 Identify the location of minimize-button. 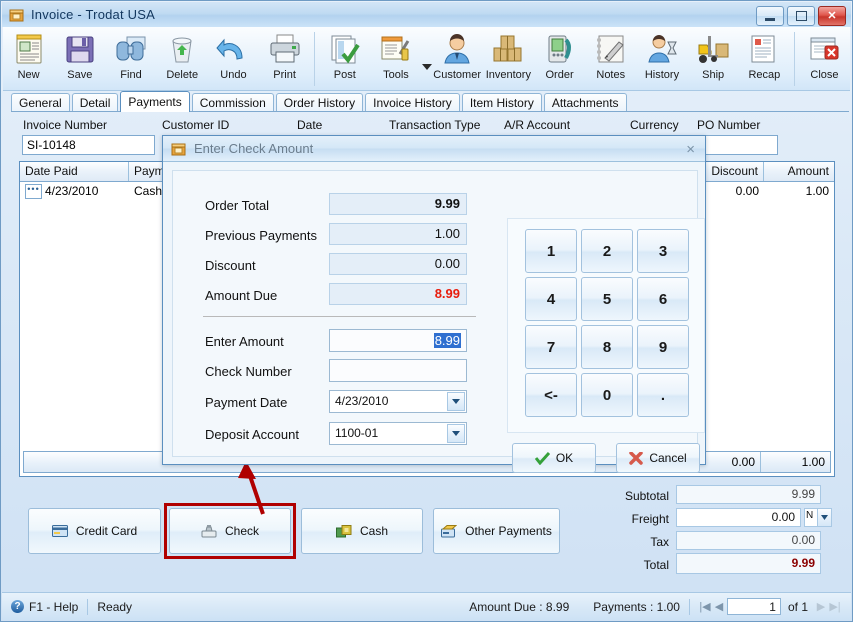
(770, 16).